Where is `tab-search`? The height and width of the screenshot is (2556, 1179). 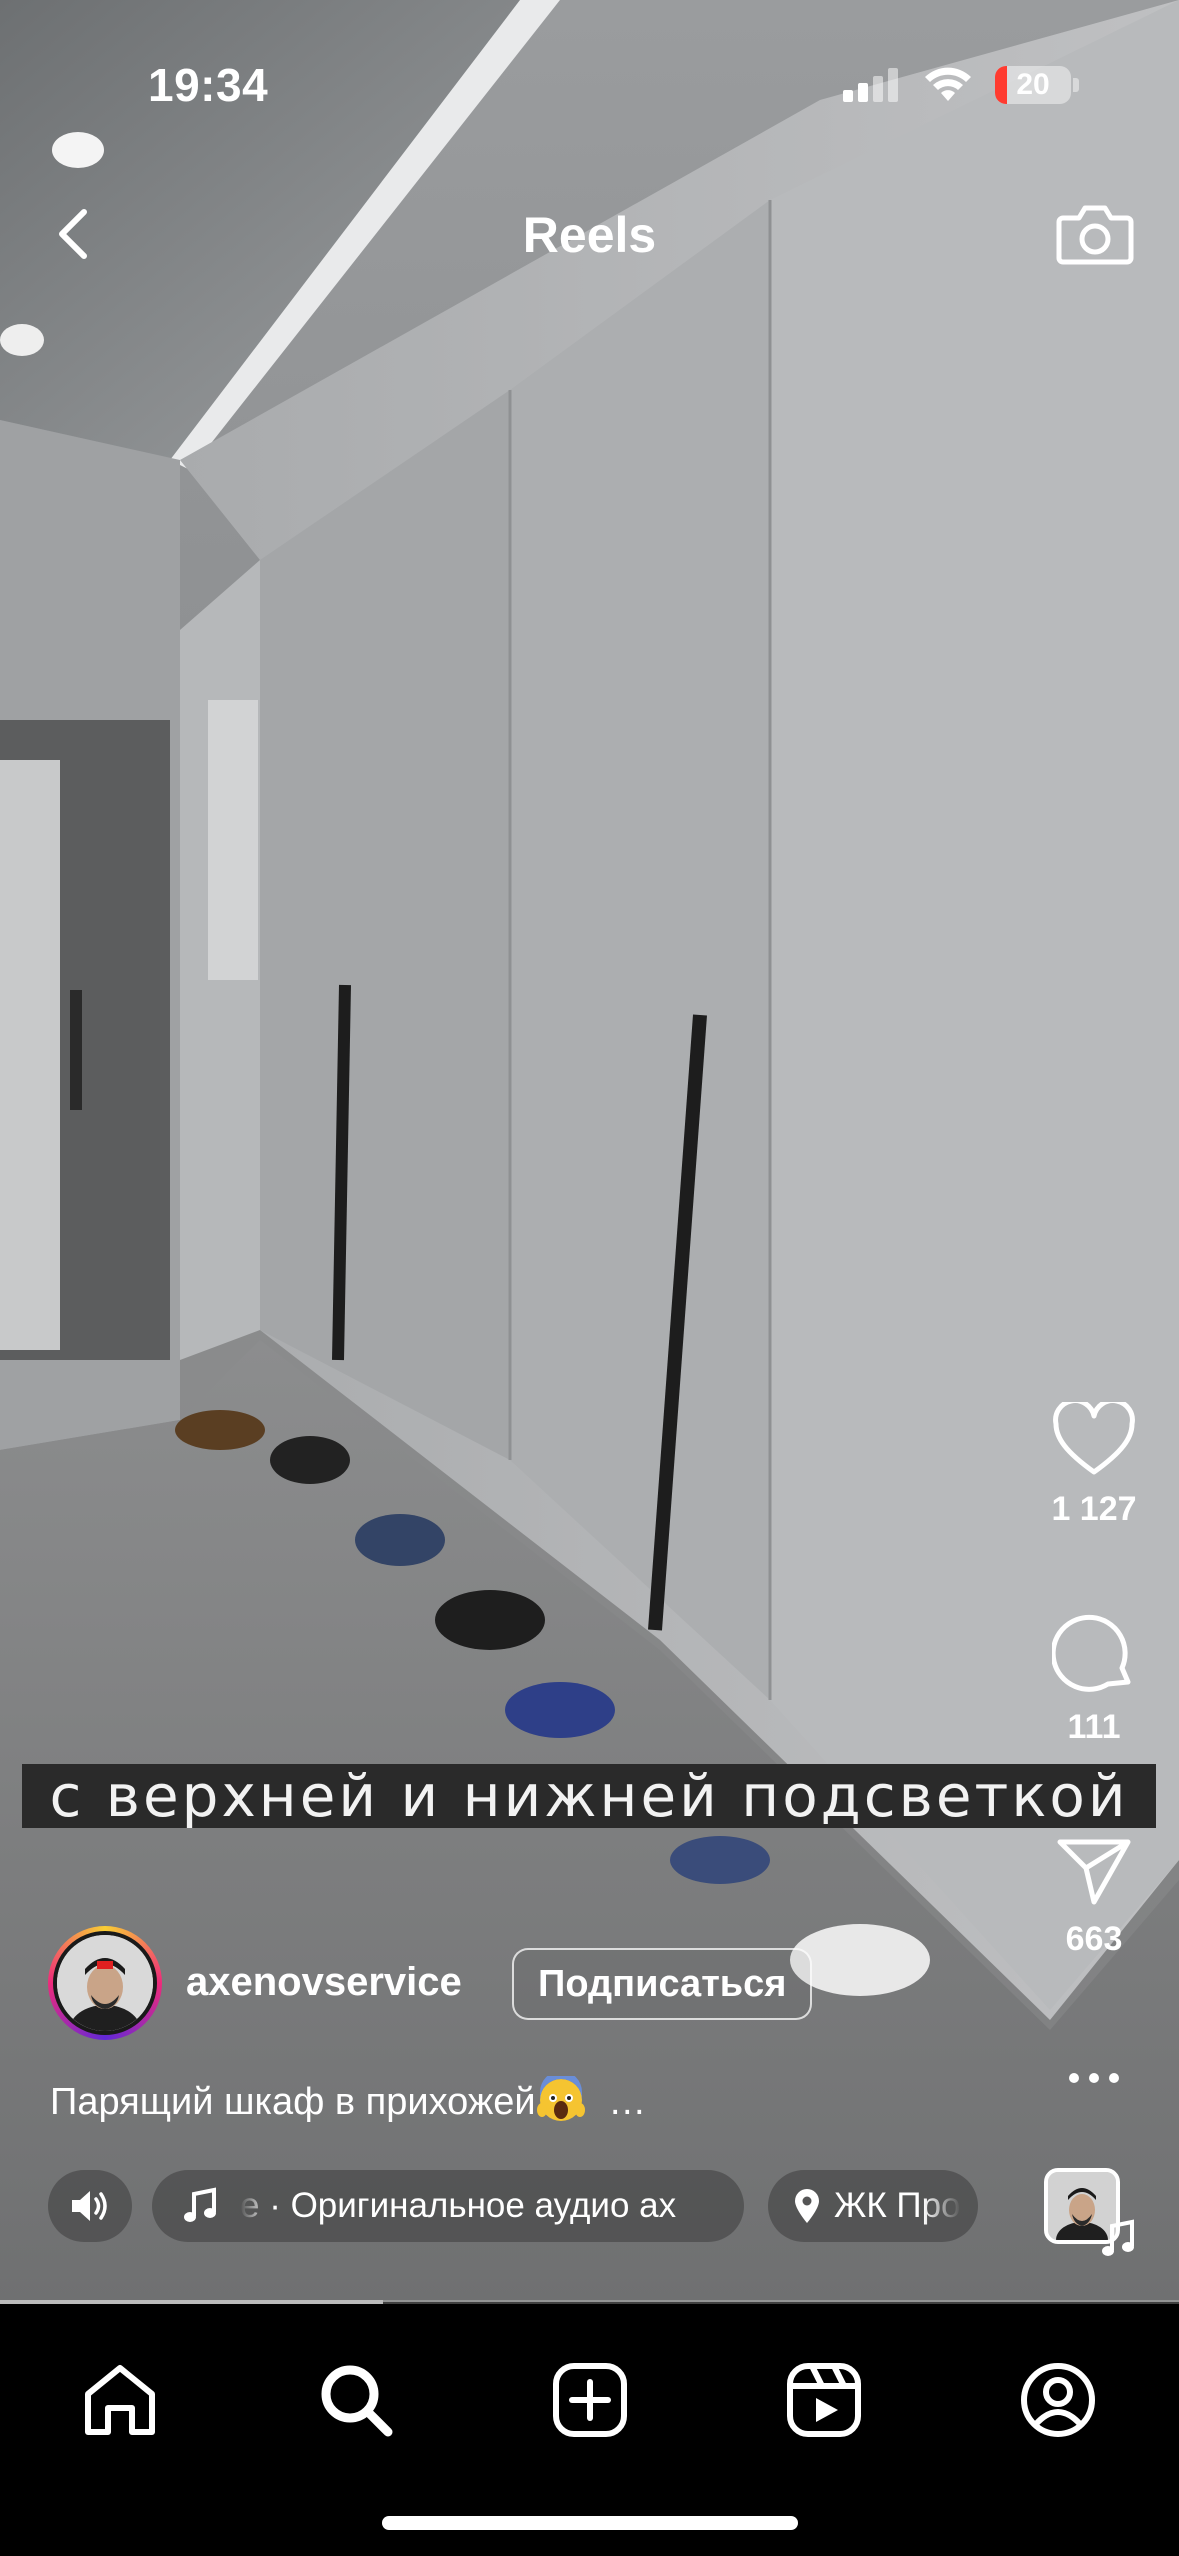 tab-search is located at coordinates (356, 2400).